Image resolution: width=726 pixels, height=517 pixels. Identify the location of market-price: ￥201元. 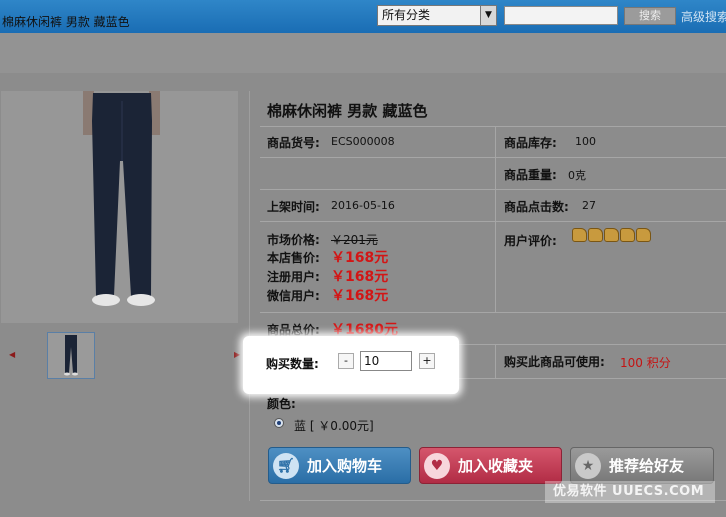
(354, 240).